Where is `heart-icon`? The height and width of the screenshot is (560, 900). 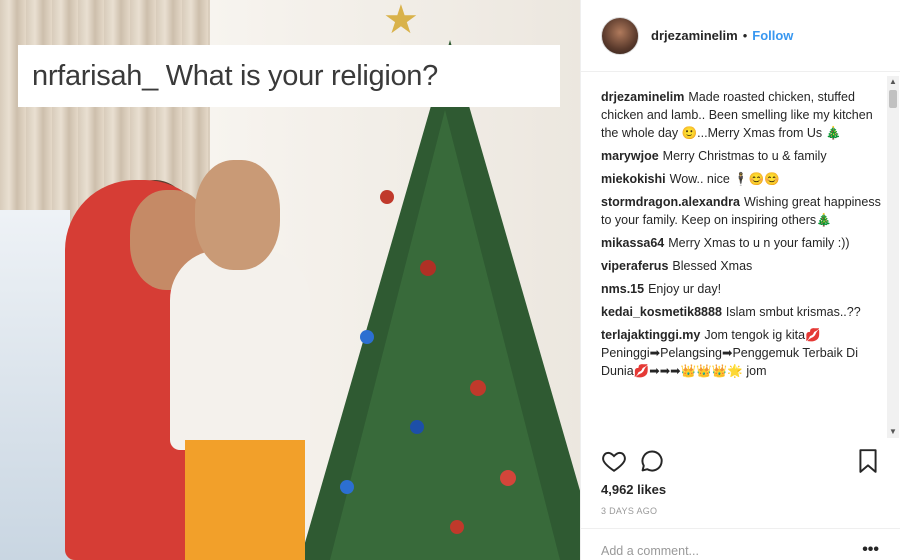
heart-icon is located at coordinates (614, 461).